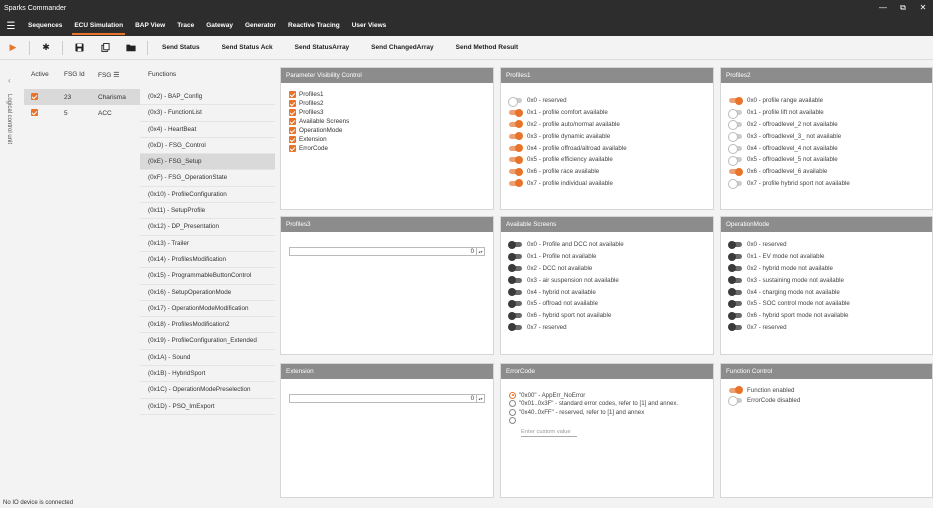 The height and width of the screenshot is (508, 933). What do you see at coordinates (607, 172) in the screenshot?
I see `toggle-row: 0x6 - profile race available` at bounding box center [607, 172].